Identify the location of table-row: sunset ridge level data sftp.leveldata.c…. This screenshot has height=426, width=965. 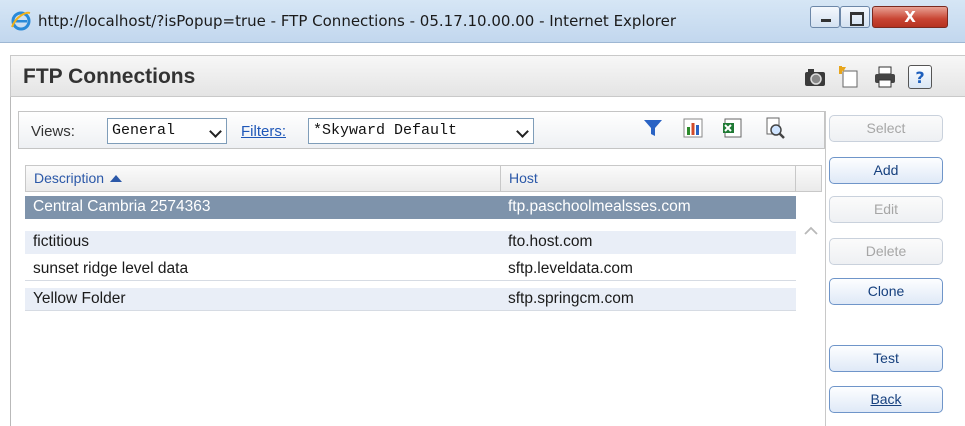
(410, 269).